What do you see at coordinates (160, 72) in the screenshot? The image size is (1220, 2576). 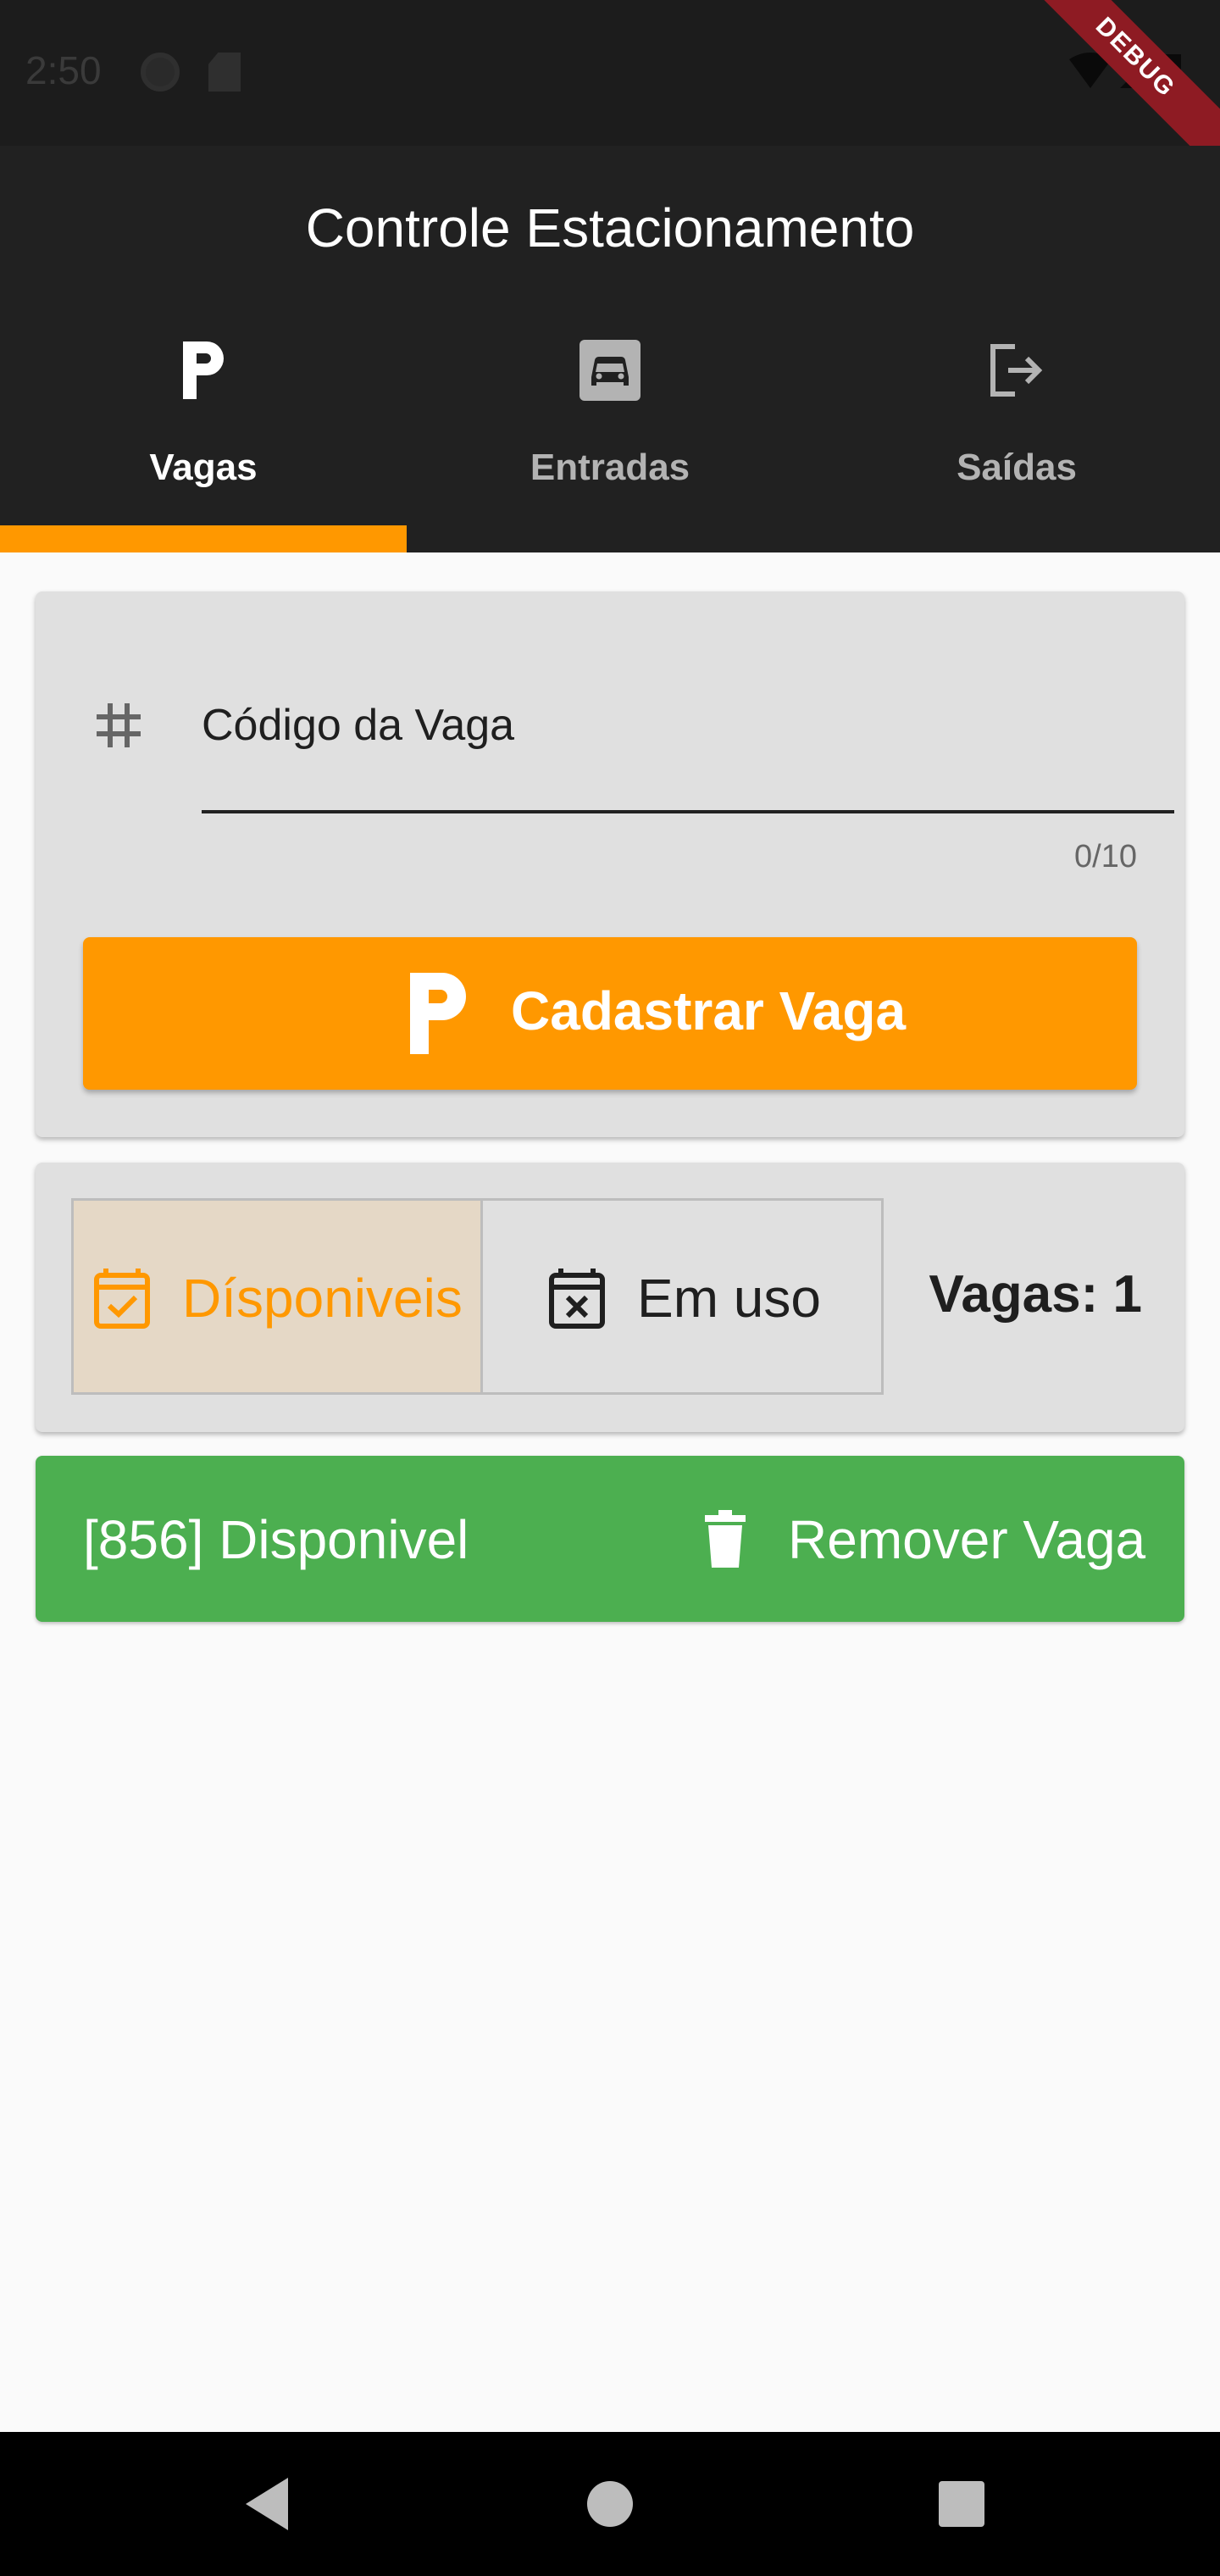 I see `do-not-disturb-icon` at bounding box center [160, 72].